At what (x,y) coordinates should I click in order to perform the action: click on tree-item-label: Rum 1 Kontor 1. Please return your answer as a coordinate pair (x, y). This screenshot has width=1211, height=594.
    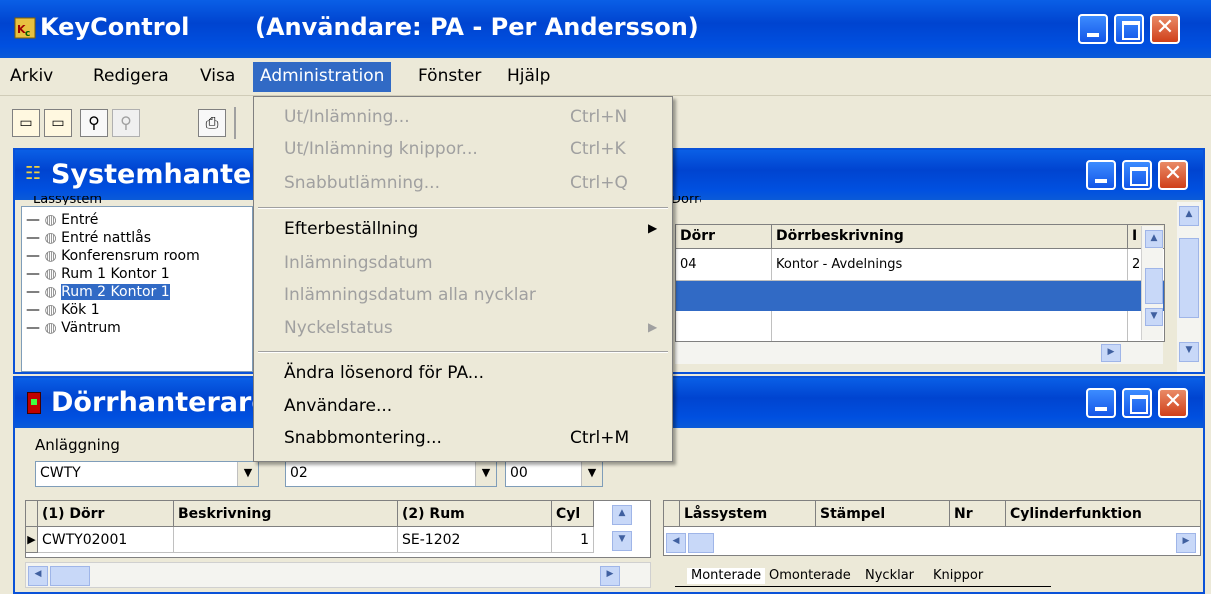
    Looking at the image, I should click on (115, 274).